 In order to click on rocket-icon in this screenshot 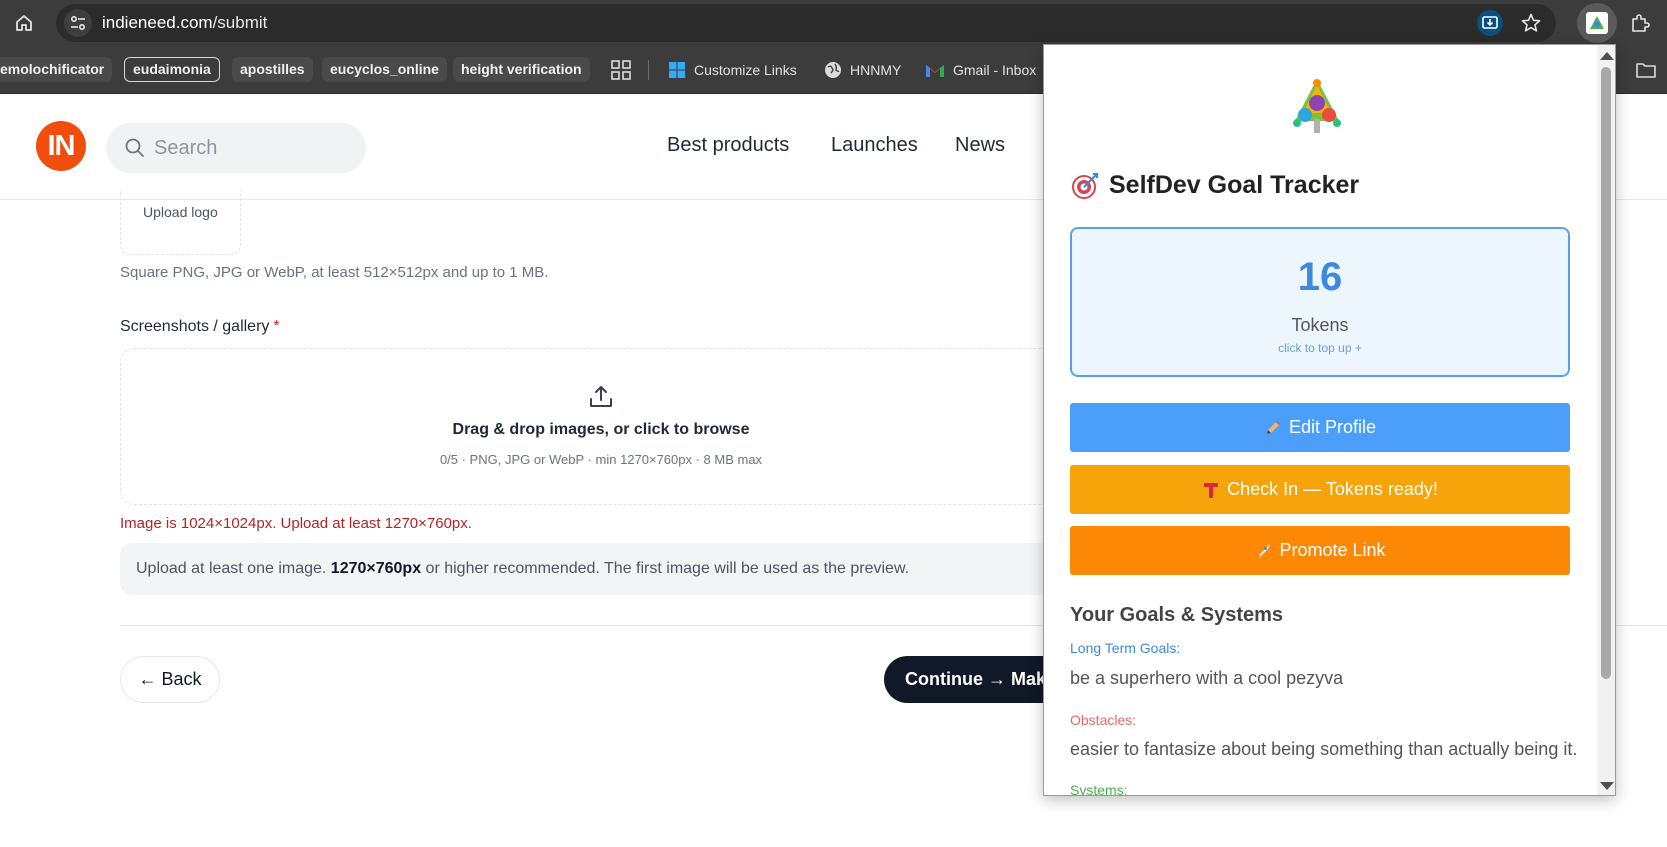, I will do `click(1264, 550)`.